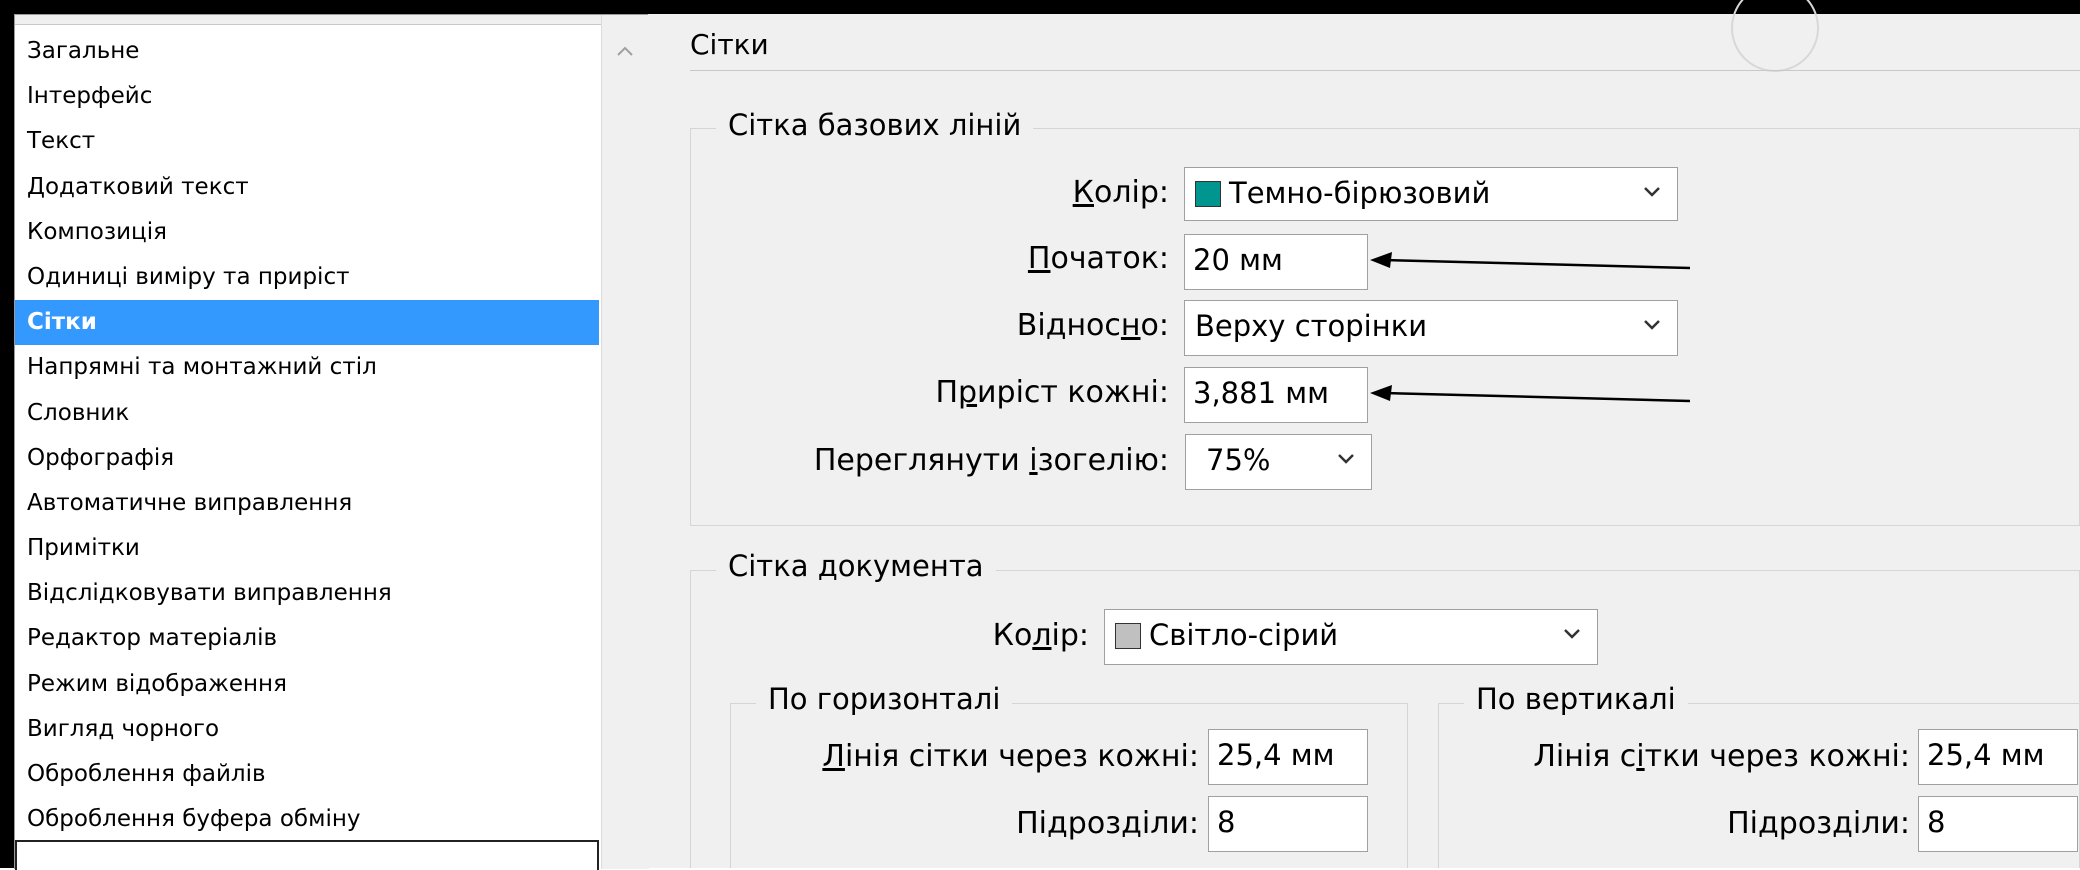  What do you see at coordinates (1530, 394) in the screenshot?
I see `annotation-arrow-increment` at bounding box center [1530, 394].